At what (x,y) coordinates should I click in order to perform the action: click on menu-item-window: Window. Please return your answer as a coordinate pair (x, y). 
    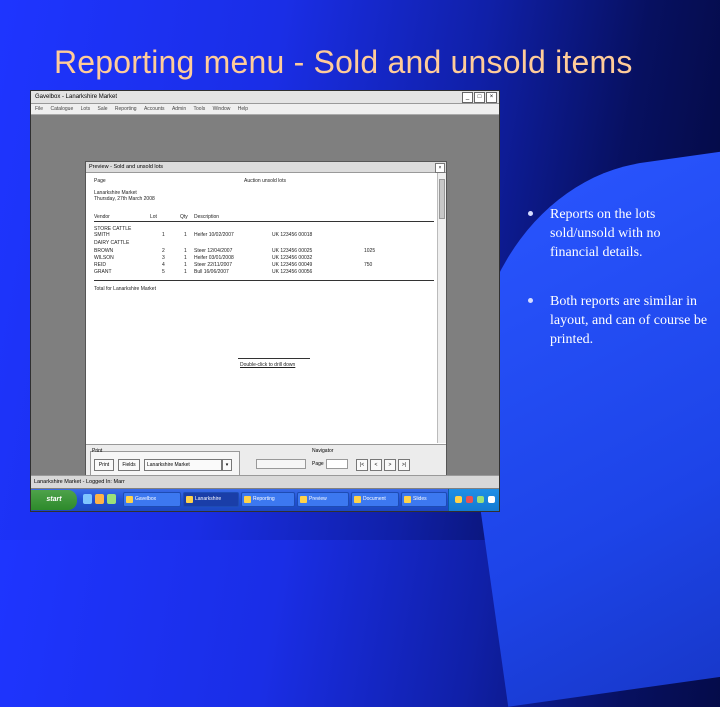
    Looking at the image, I should click on (222, 109).